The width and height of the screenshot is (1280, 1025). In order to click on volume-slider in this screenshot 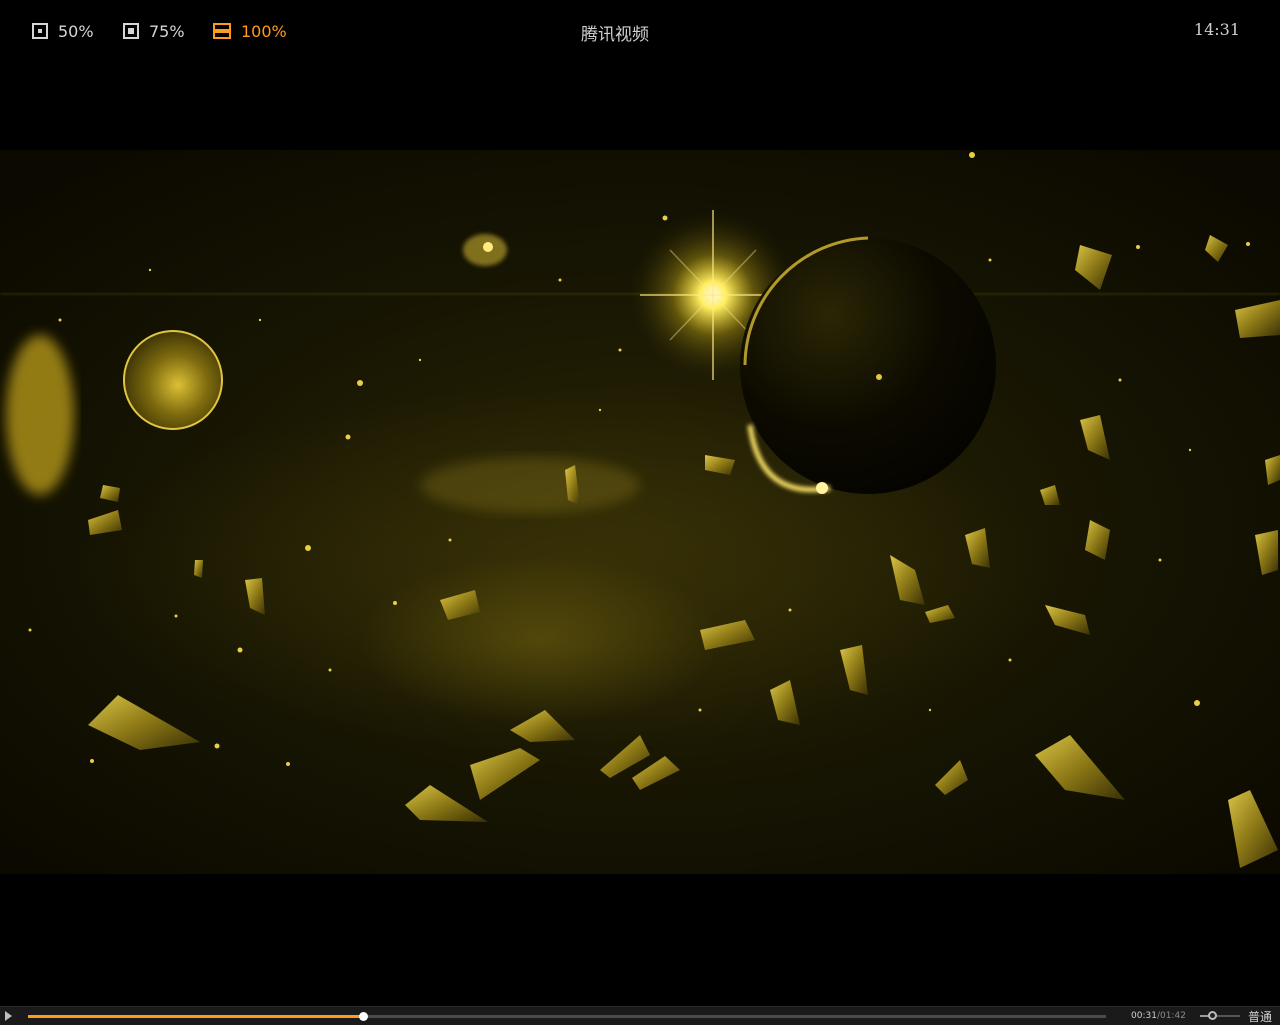, I will do `click(1221, 1016)`.